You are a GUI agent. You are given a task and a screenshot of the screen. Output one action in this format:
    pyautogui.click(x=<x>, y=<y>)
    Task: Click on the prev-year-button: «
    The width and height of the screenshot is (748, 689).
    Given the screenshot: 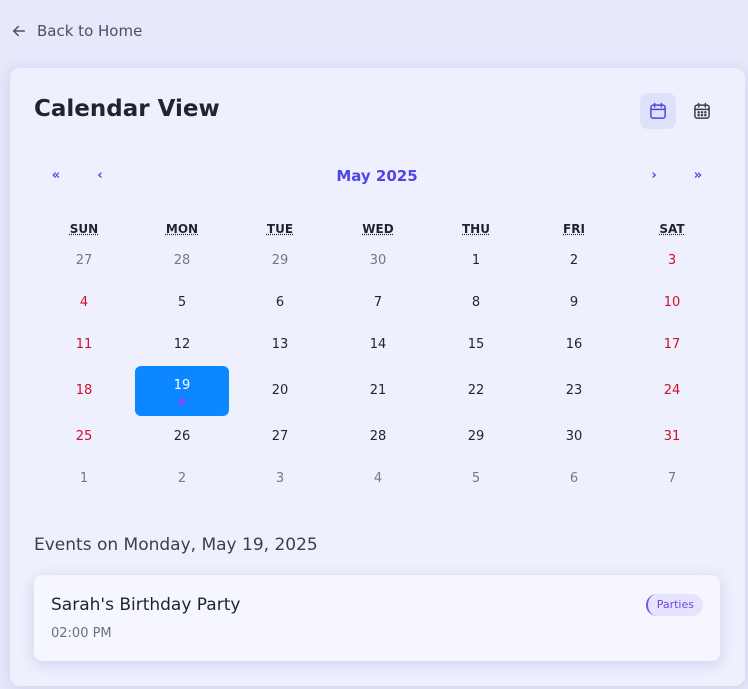 What is the action you would take?
    pyautogui.click(x=56, y=176)
    